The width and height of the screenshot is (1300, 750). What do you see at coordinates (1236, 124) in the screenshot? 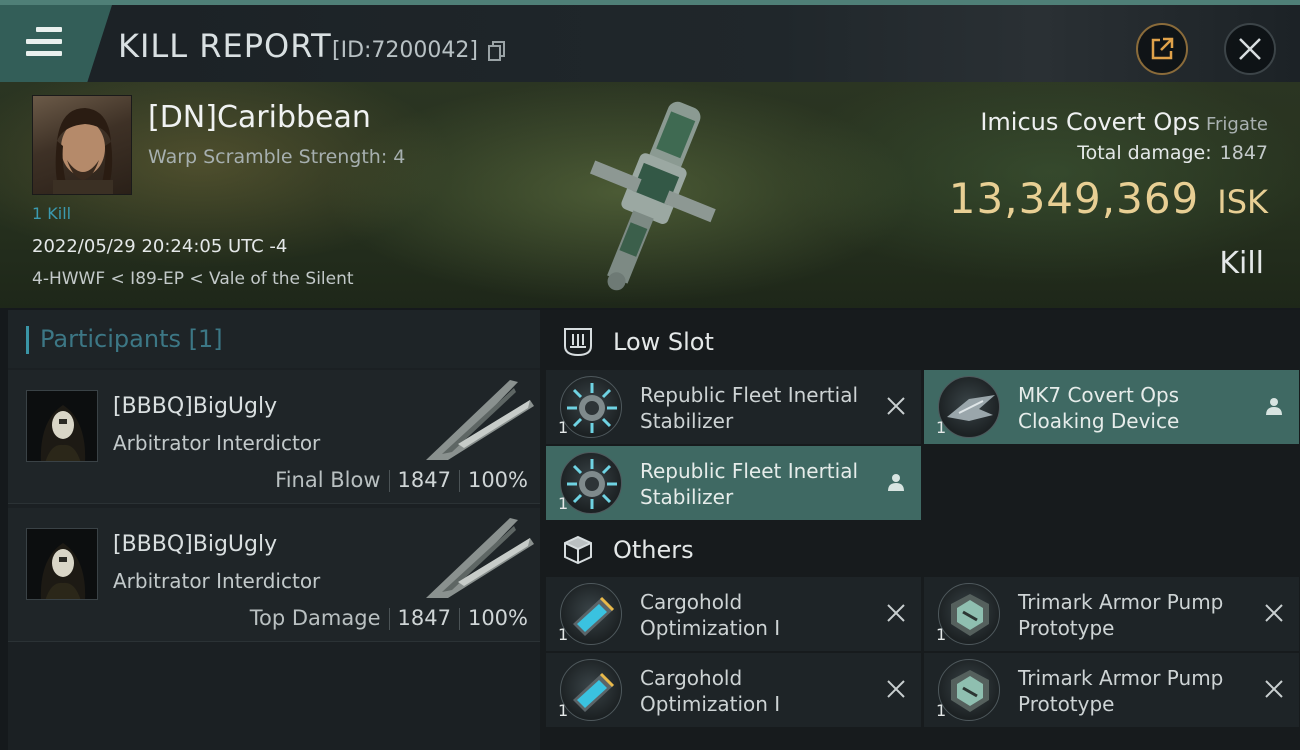
I see `victim-ship-class: Frigate` at bounding box center [1236, 124].